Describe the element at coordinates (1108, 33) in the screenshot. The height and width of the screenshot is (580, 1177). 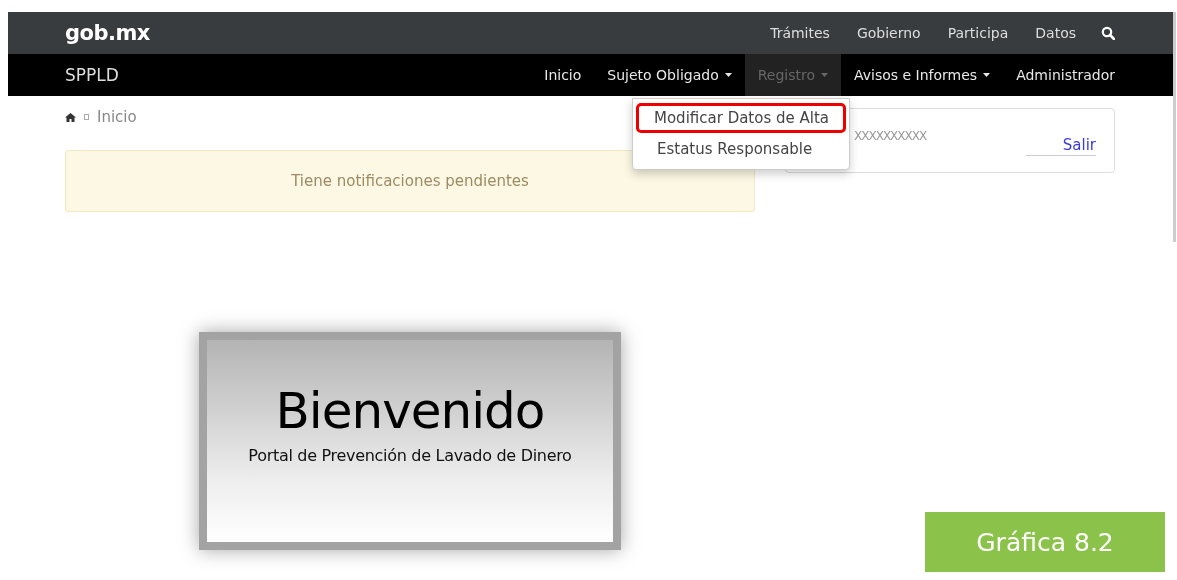
I see `search-icon` at that location.